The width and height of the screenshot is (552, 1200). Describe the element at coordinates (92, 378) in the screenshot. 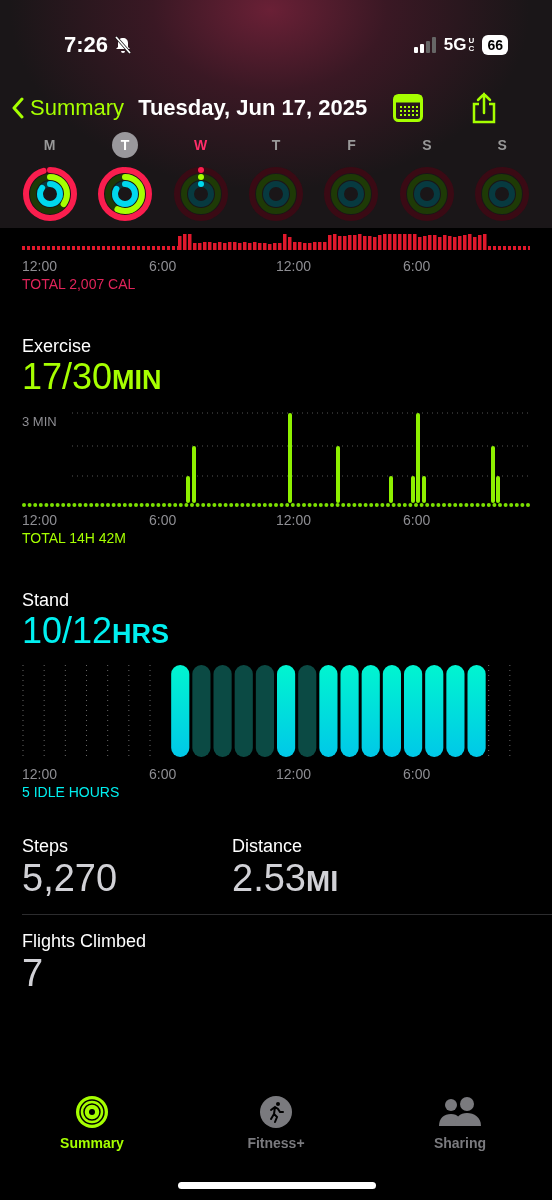

I see `exercise-value: 17/30MIN` at that location.